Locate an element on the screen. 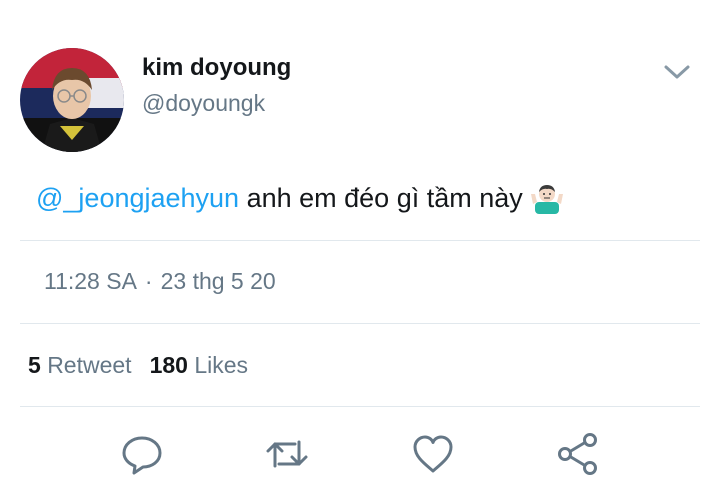 Image resolution: width=712 pixels, height=498 pixels. tweet-text: @_jeongjaehyun anh em đéo gì tầm này is located at coordinates (299, 198).